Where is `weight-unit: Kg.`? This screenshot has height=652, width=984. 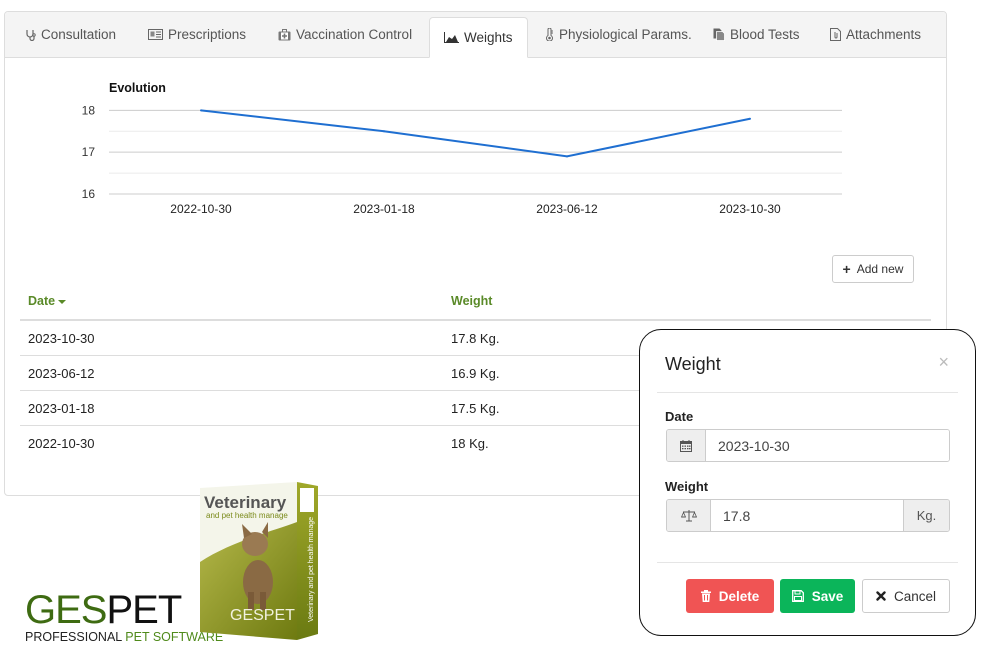
weight-unit: Kg. is located at coordinates (926, 515).